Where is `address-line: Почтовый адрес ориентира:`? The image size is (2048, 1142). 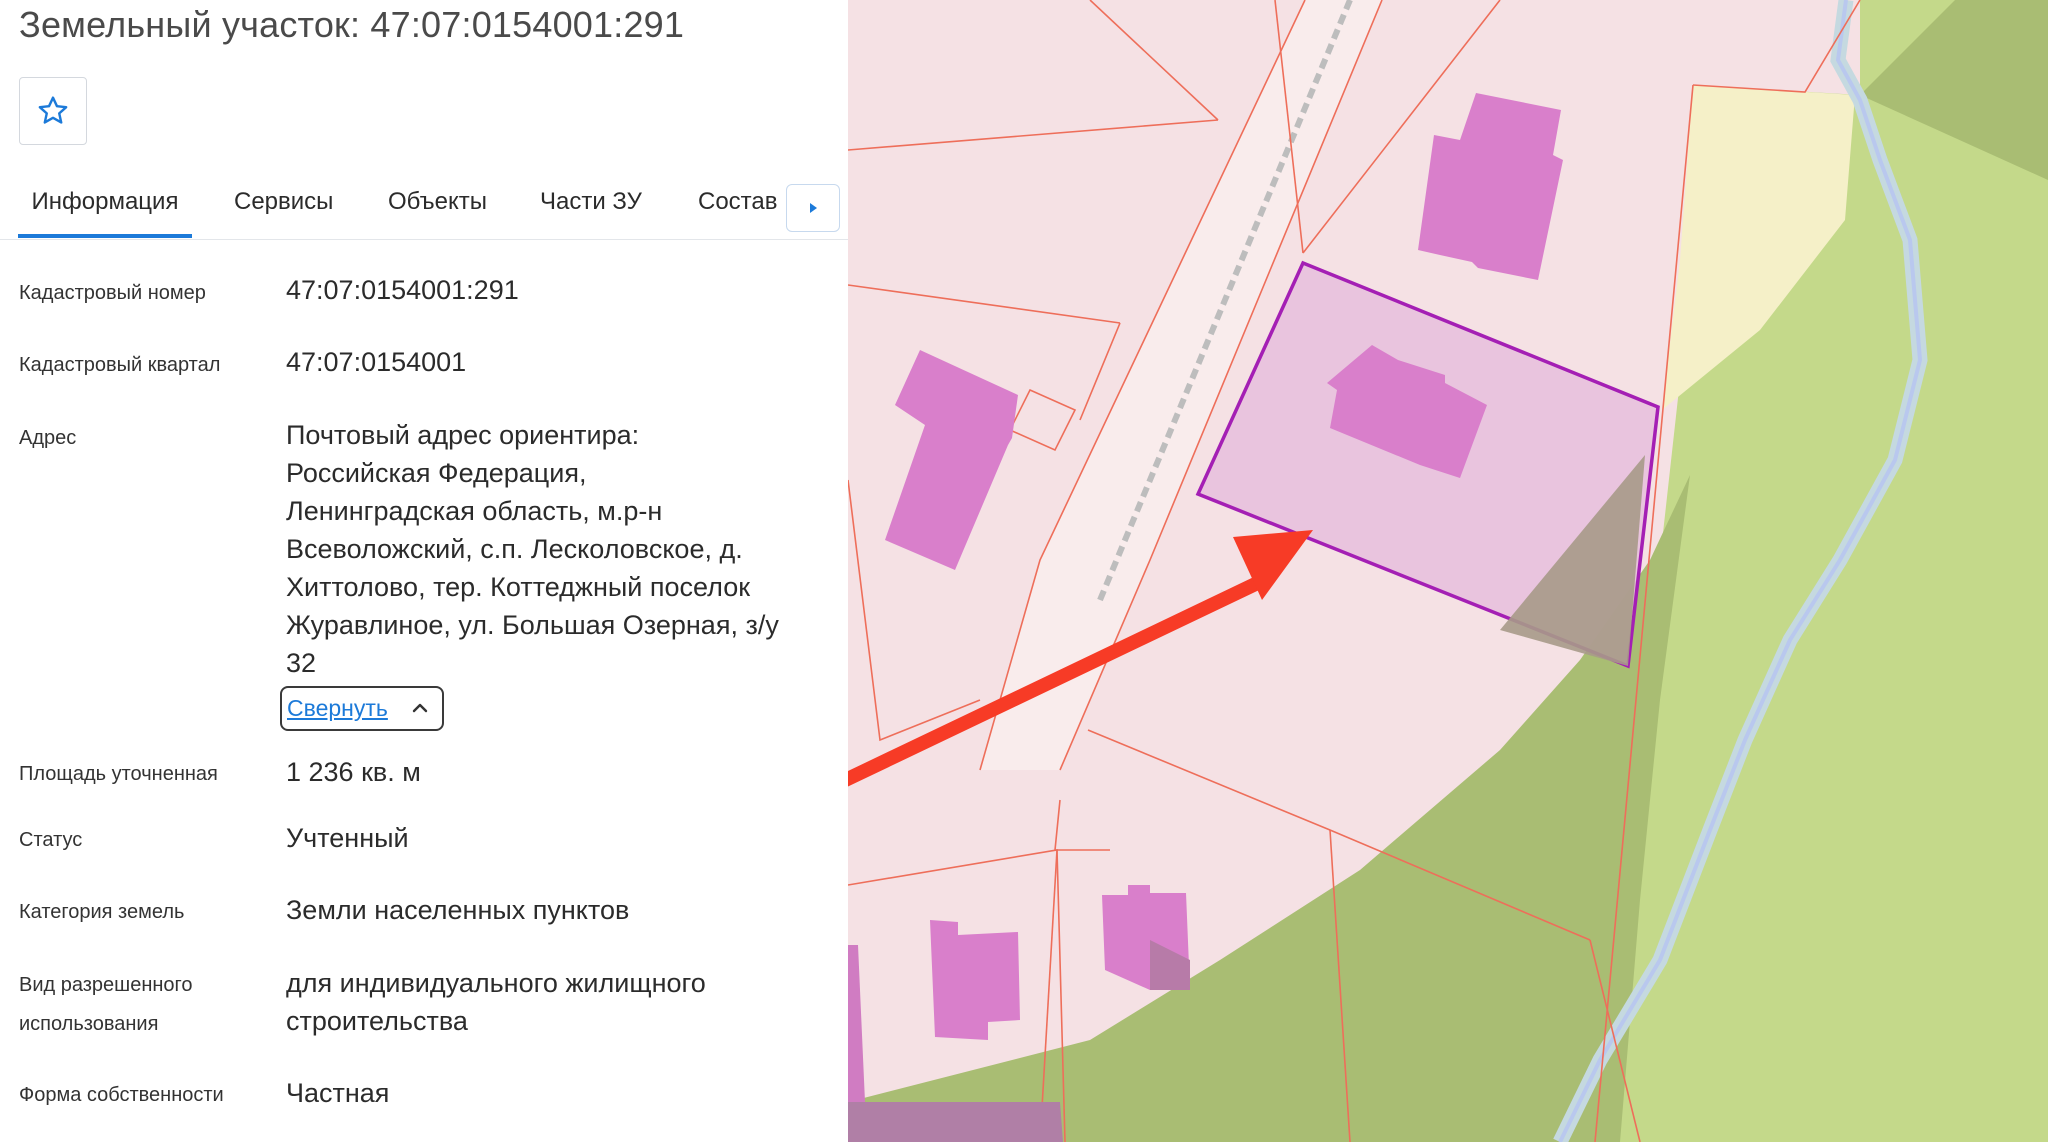 address-line: Почтовый адрес ориентира: is located at coordinates (463, 435).